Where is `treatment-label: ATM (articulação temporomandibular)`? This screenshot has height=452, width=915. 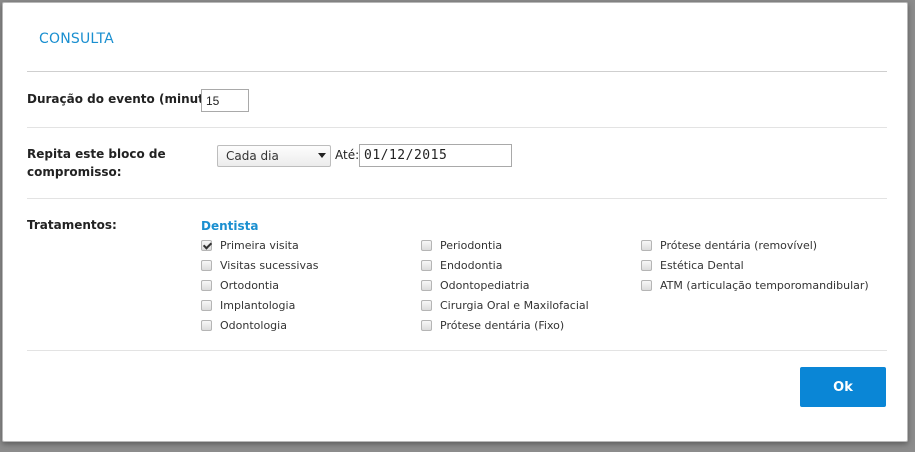 treatment-label: ATM (articulação temporomandibular) is located at coordinates (764, 285).